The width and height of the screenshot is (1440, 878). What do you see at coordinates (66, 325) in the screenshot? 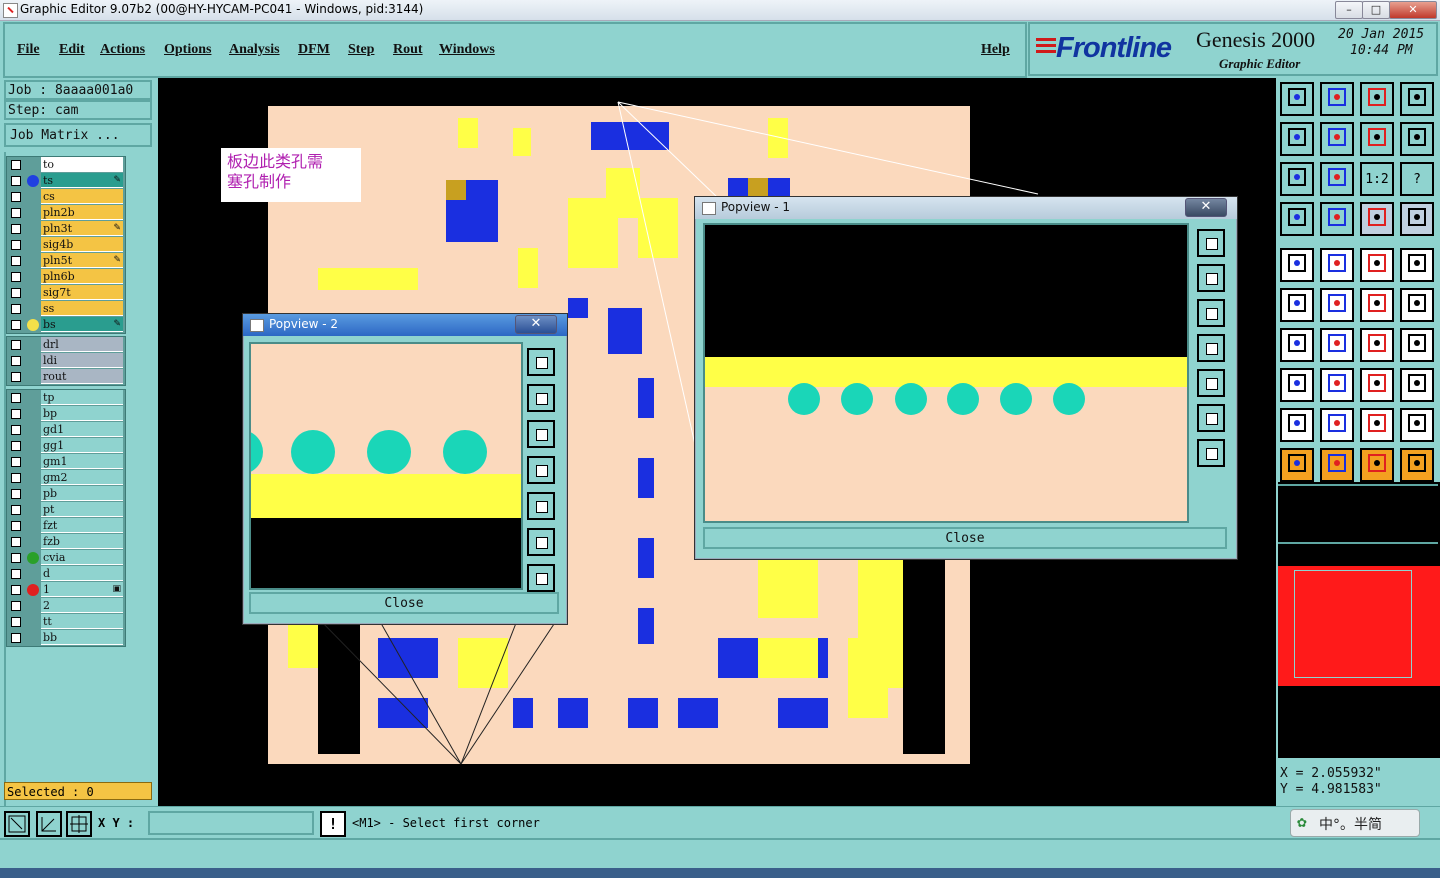
I see `layer-row: bs ✎` at bounding box center [66, 325].